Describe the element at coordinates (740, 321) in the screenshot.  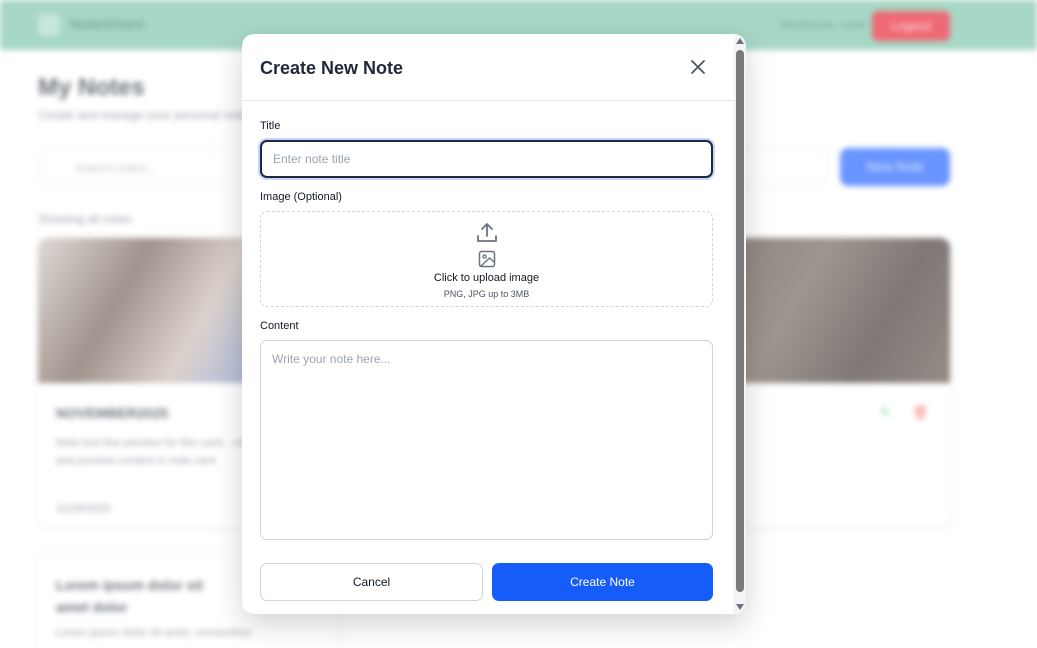
I see `scroll-thumb` at that location.